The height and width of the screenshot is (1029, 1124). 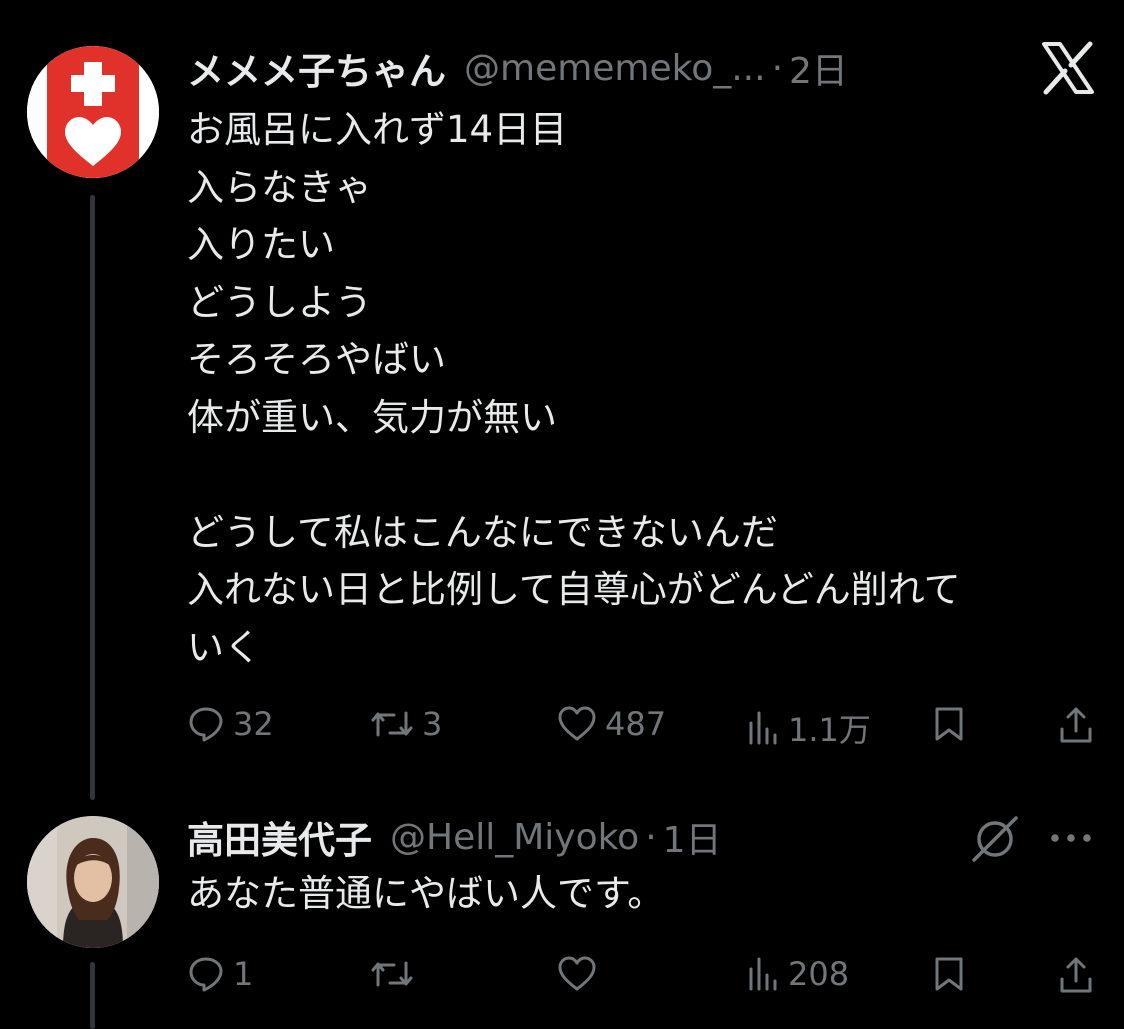 I want to click on views-count: 1.1万, so click(x=829, y=730).